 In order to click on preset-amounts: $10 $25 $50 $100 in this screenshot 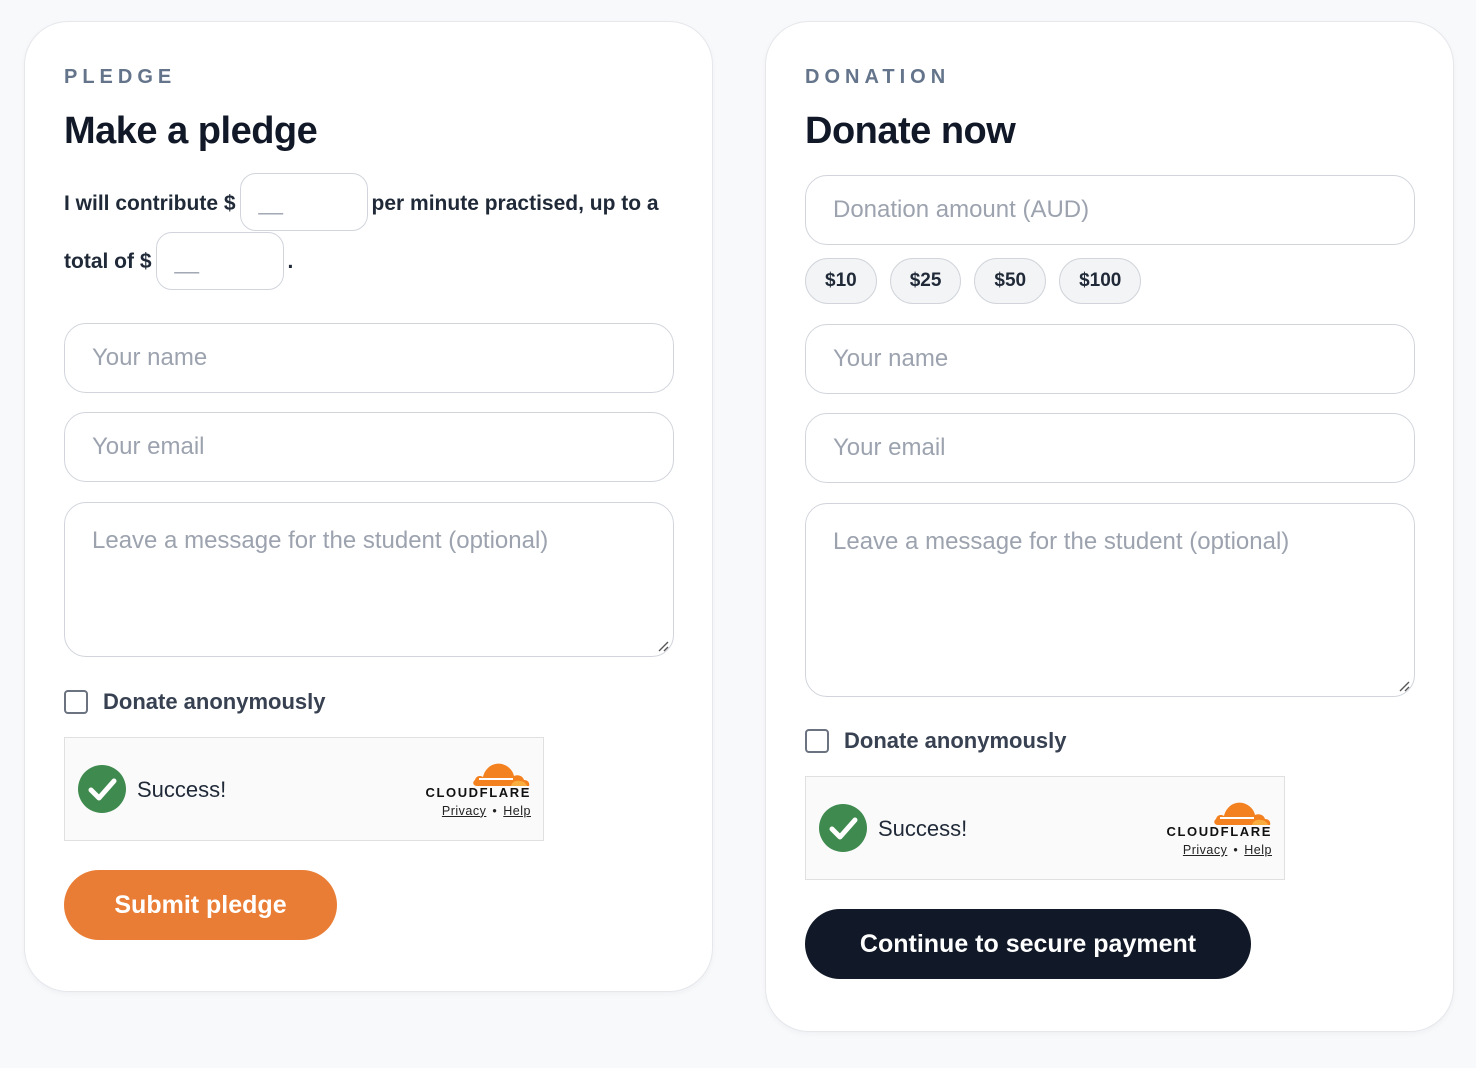, I will do `click(1109, 281)`.